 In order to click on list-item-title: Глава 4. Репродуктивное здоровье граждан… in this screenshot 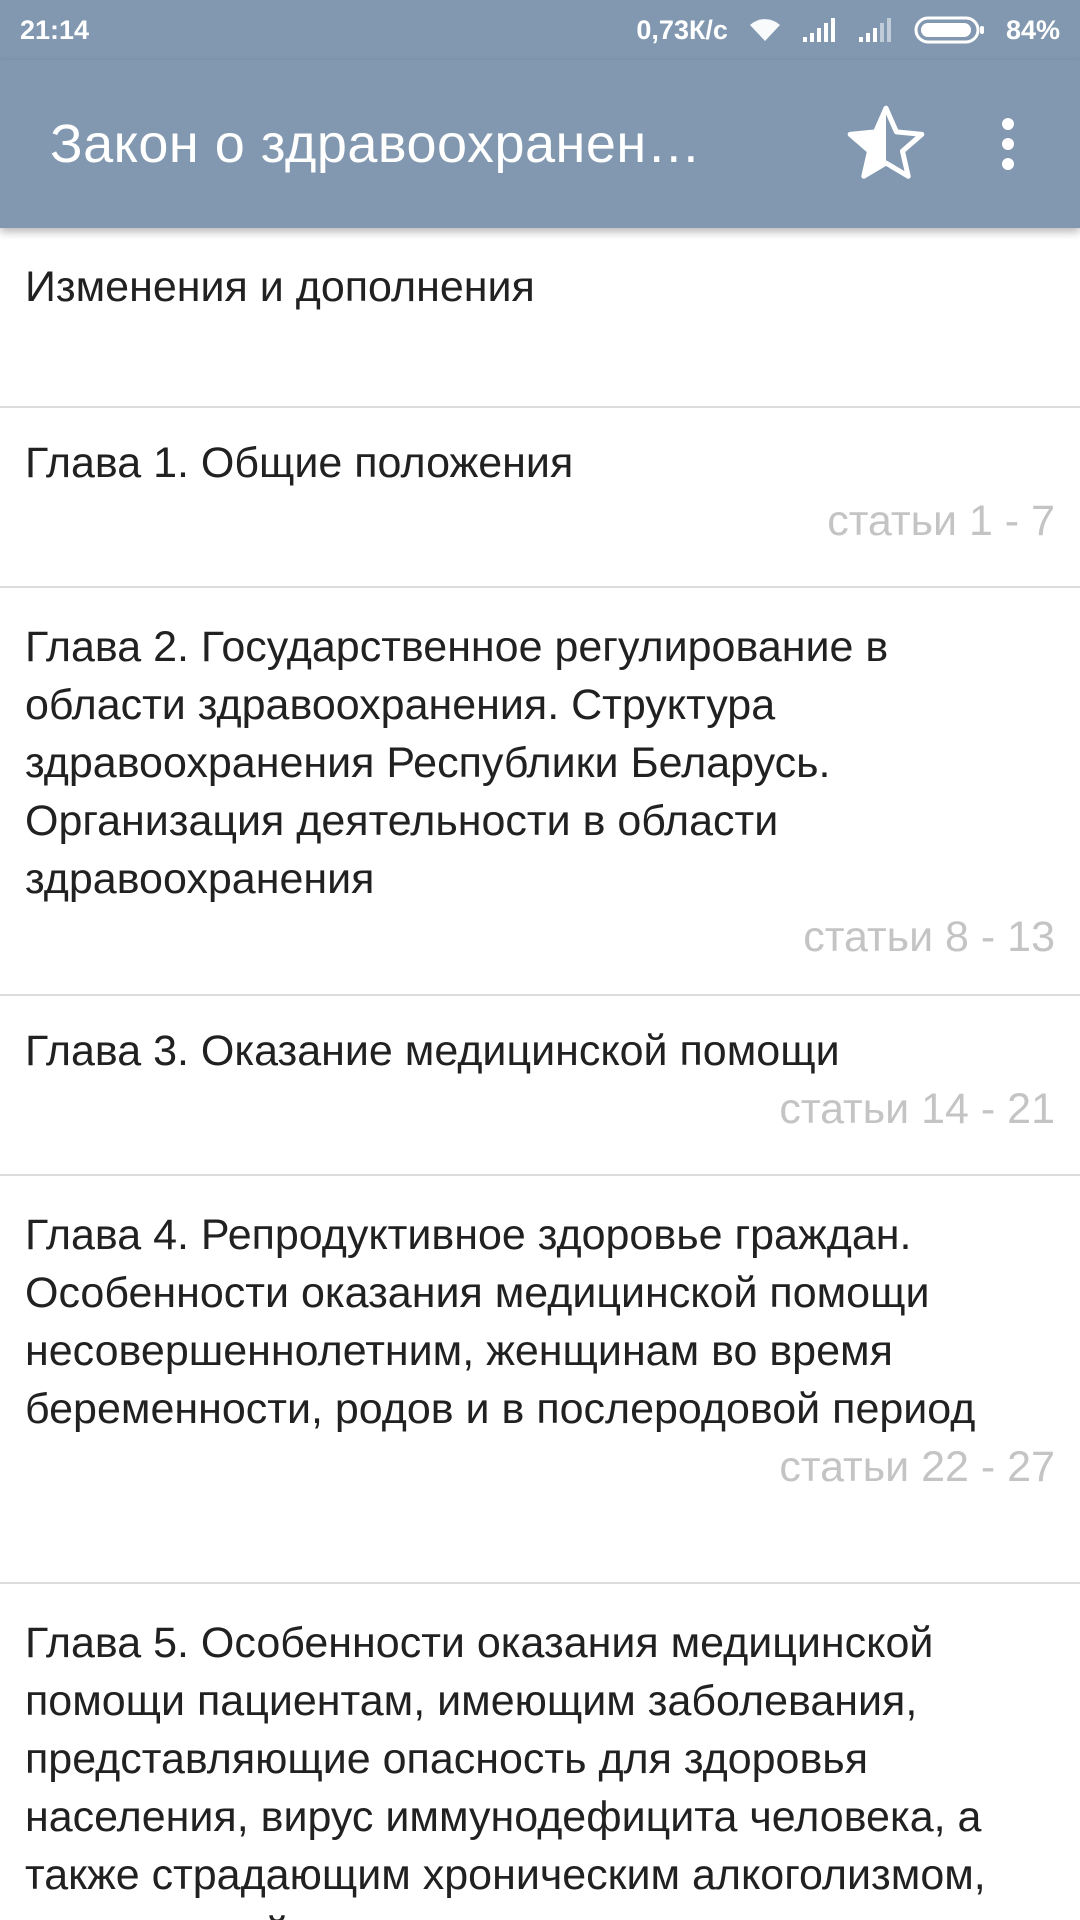, I will do `click(500, 1322)`.